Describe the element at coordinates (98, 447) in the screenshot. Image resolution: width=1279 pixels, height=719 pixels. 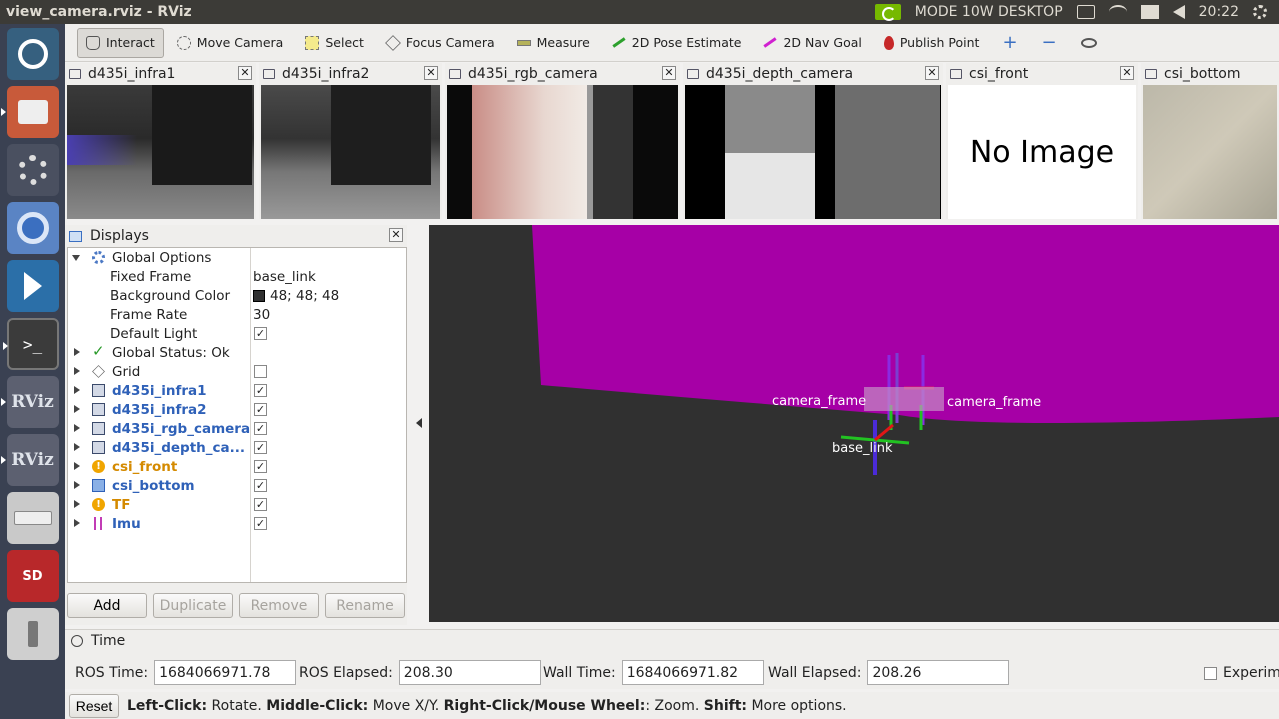
I see `camera-display-icon` at that location.